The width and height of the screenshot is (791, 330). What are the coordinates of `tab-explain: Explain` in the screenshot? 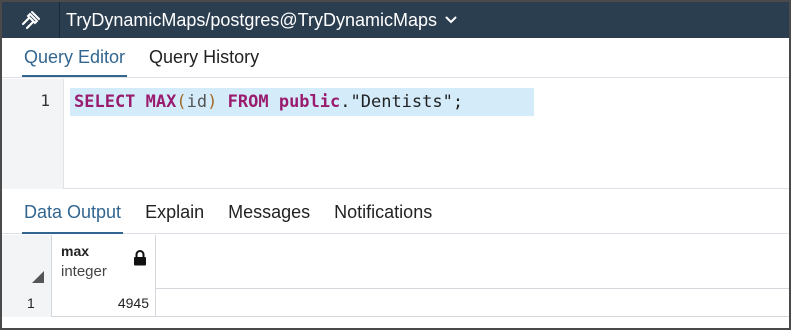 It's located at (174, 212).